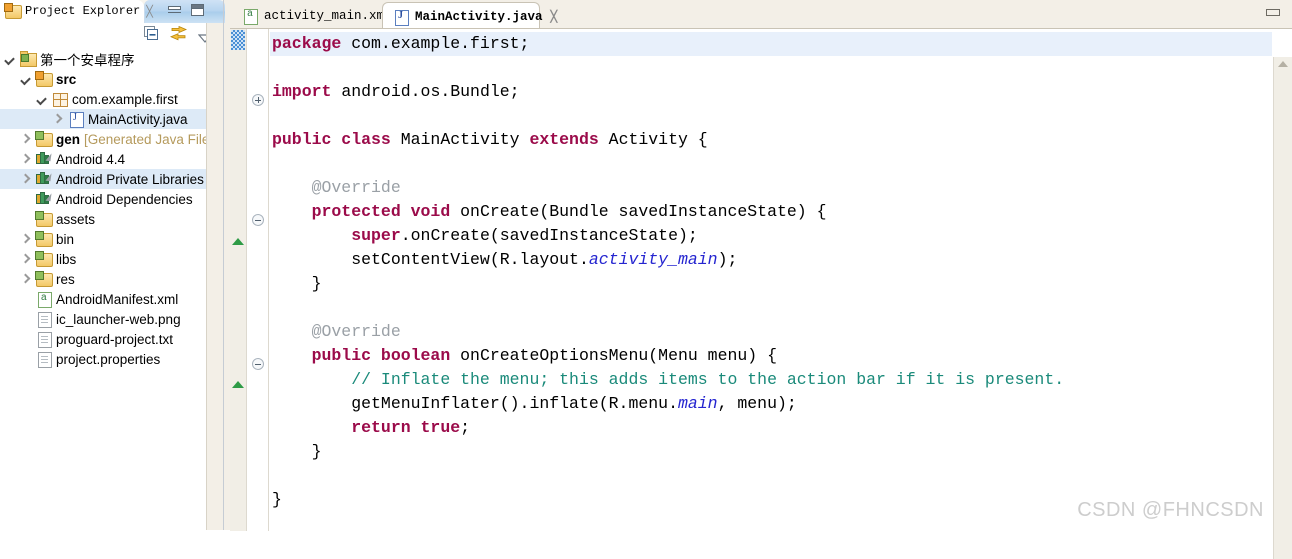 This screenshot has width=1292, height=559. I want to click on tree-item-label: assets, so click(76, 219).